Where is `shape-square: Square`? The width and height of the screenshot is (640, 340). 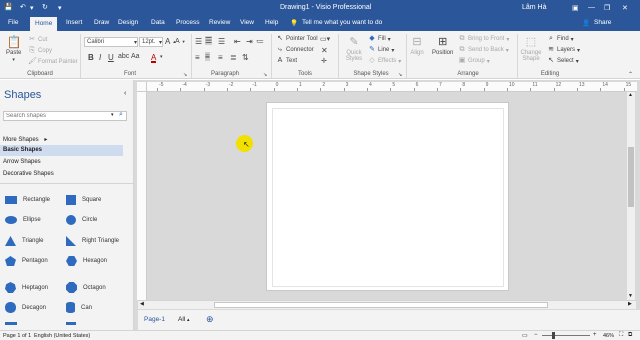
shape-square: Square is located at coordinates (83, 200).